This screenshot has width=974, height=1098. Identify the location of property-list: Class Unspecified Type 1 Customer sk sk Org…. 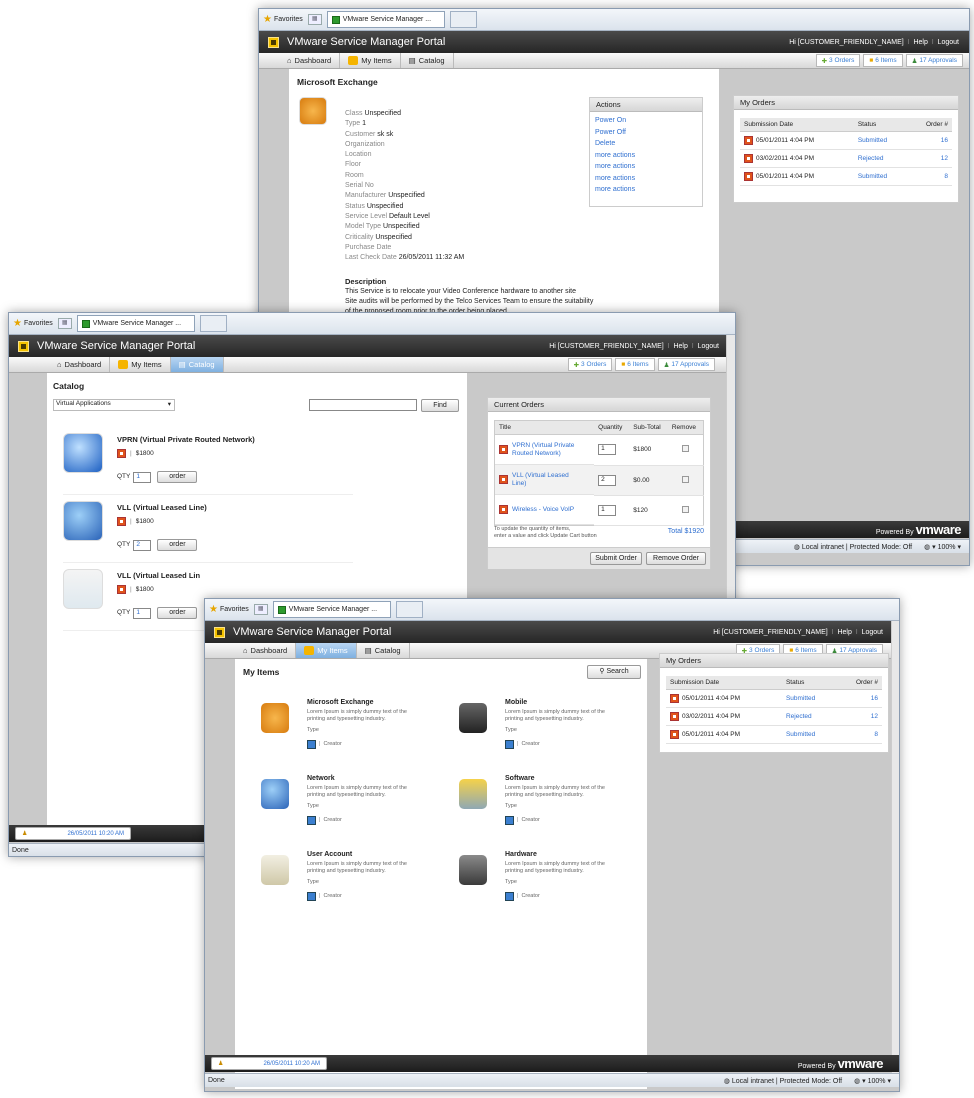
(404, 186).